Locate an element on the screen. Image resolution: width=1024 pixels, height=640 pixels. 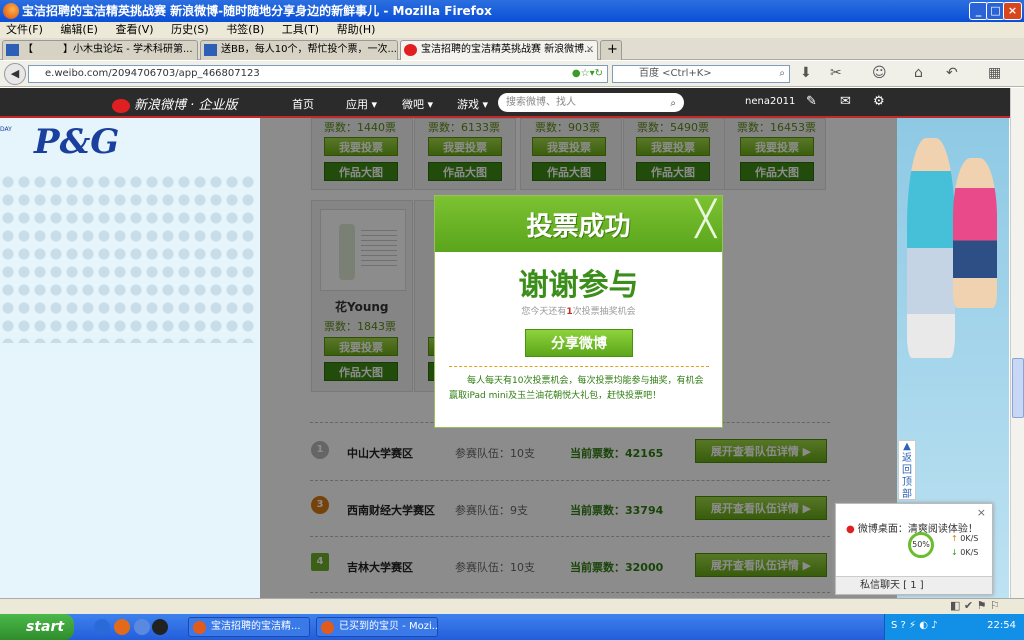
vertical-scrollbar is located at coordinates (1017, 343).